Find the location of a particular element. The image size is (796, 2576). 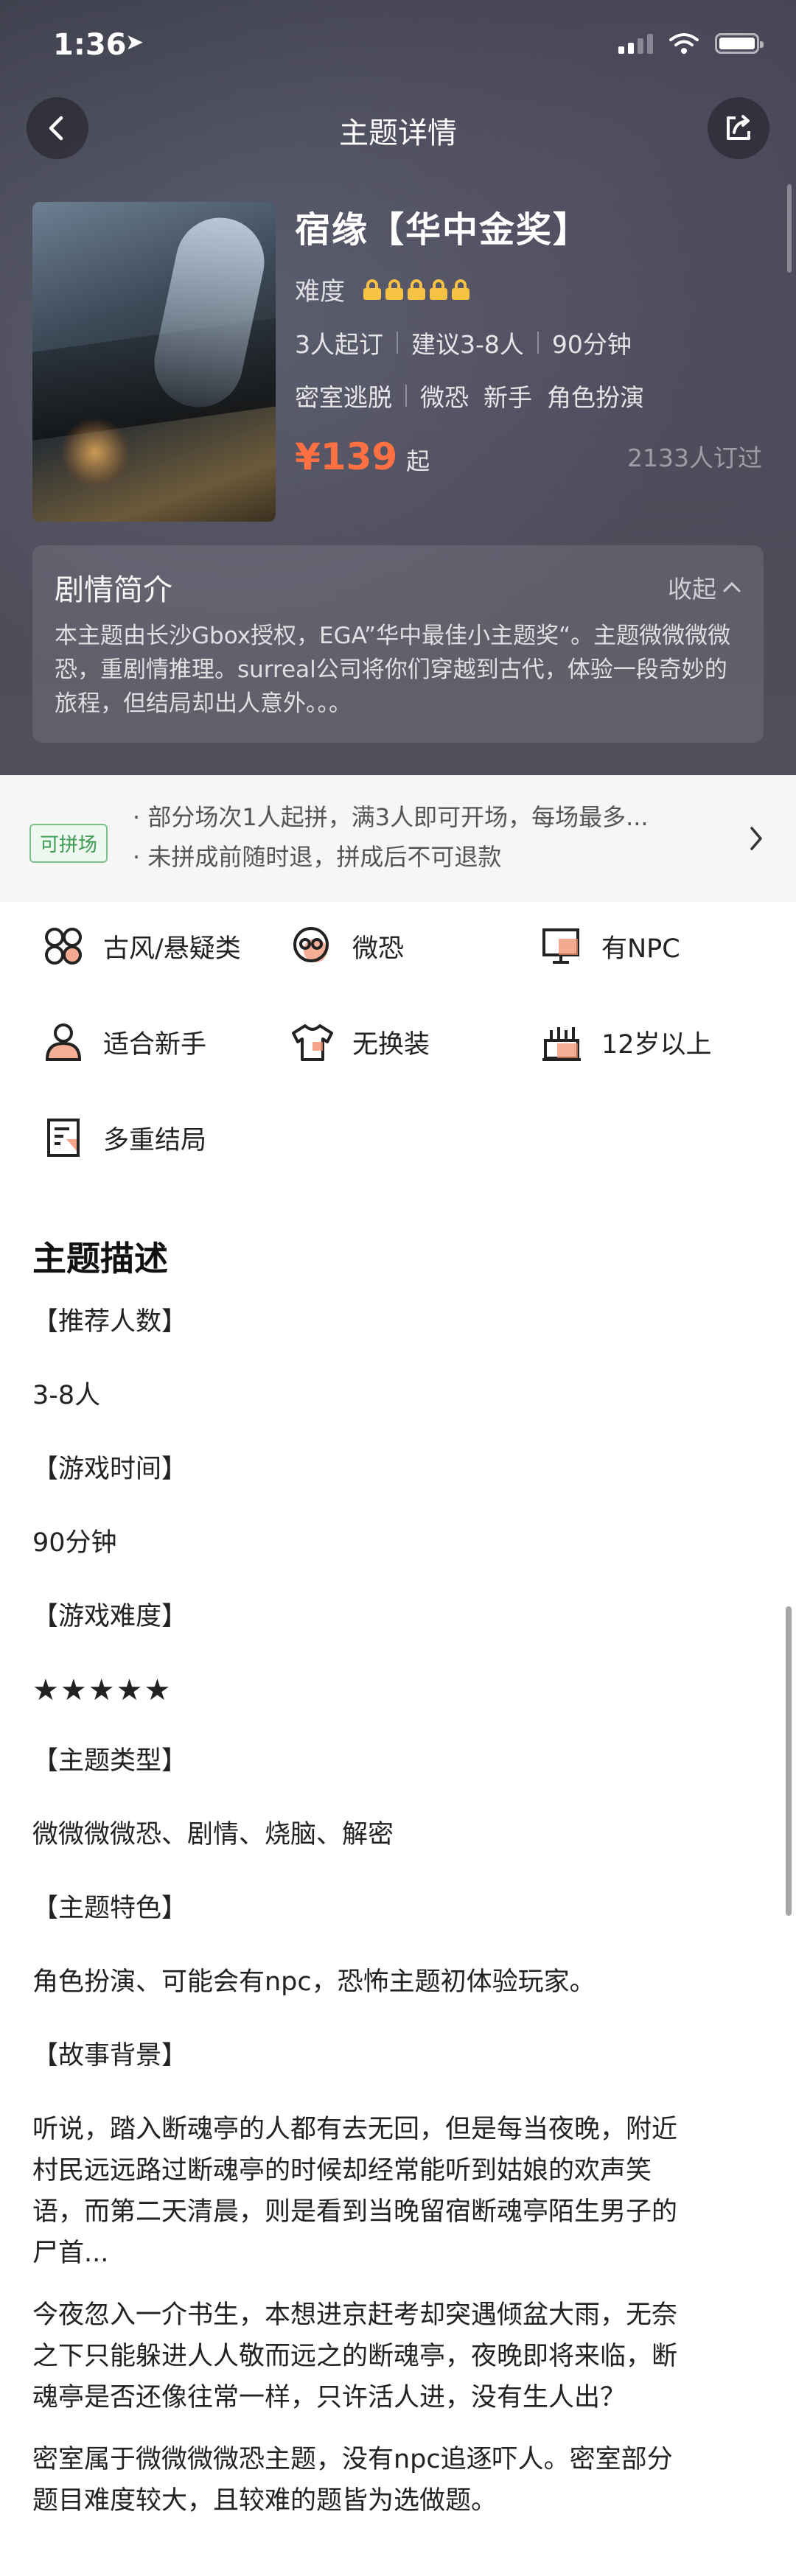

scrollbar-top is located at coordinates (790, 228).